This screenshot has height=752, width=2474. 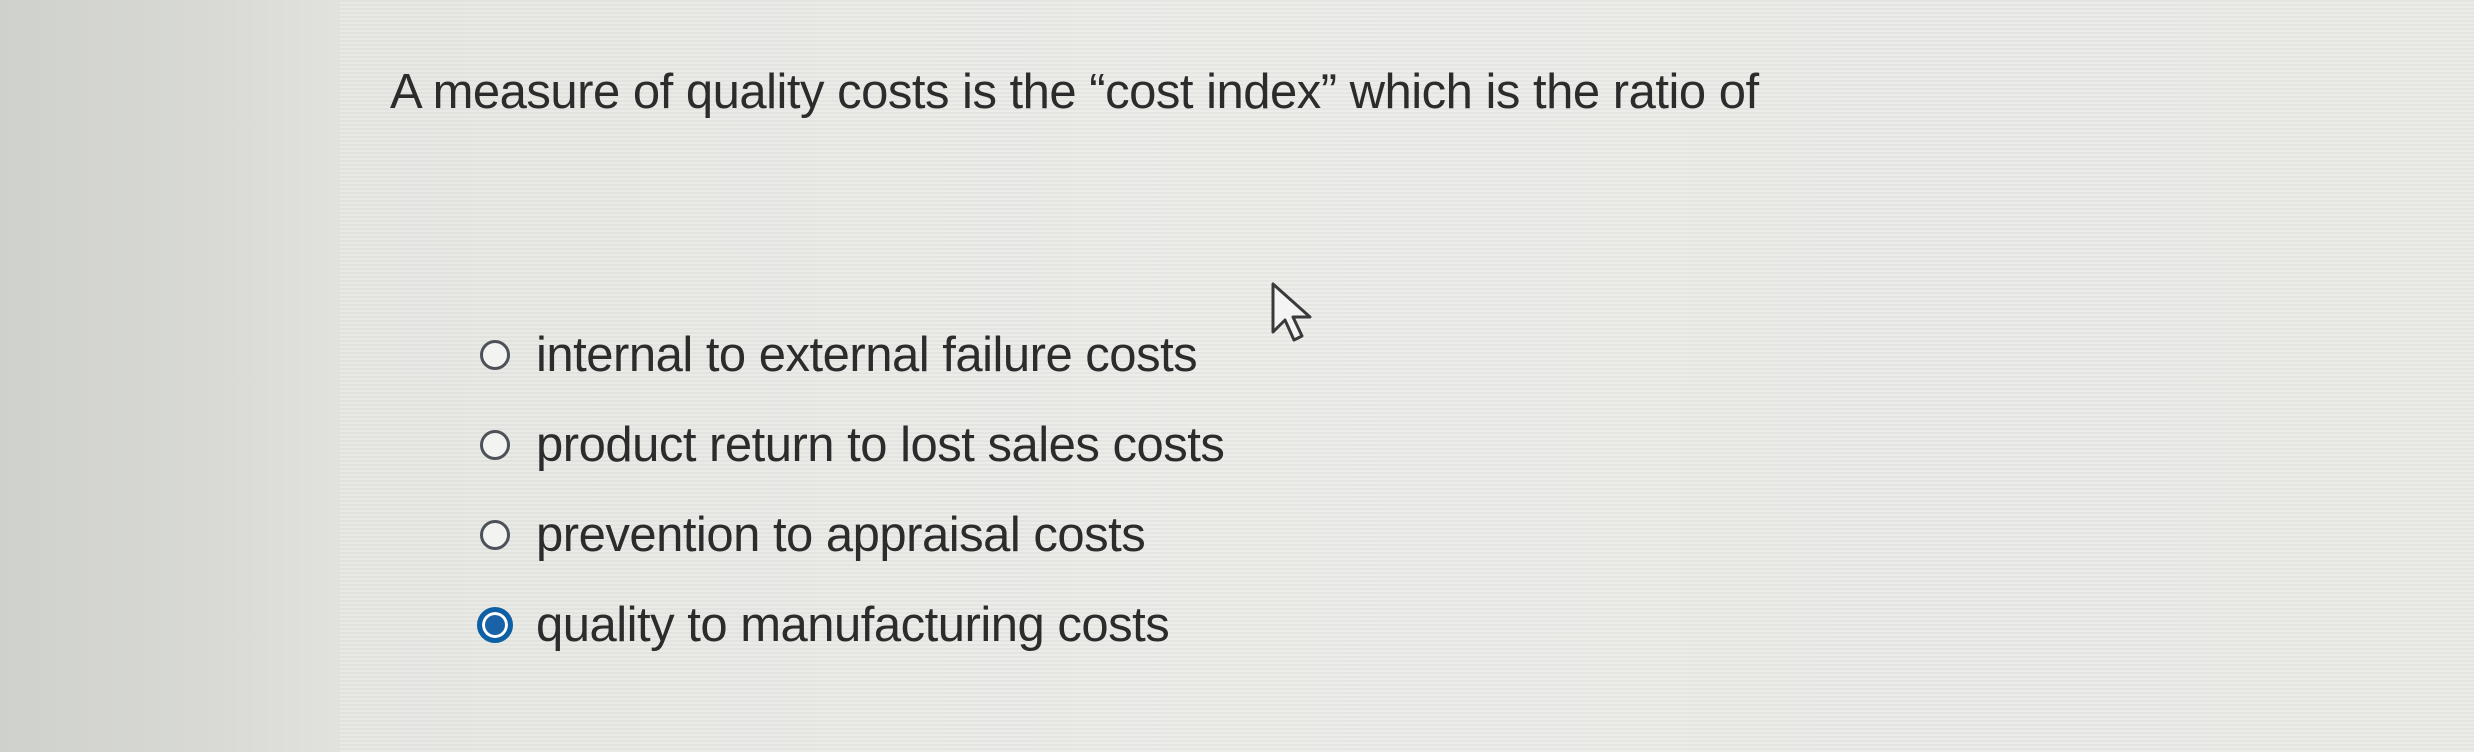 I want to click on answer-option-internal-external: internal to external failure costs, so click(x=852, y=355).